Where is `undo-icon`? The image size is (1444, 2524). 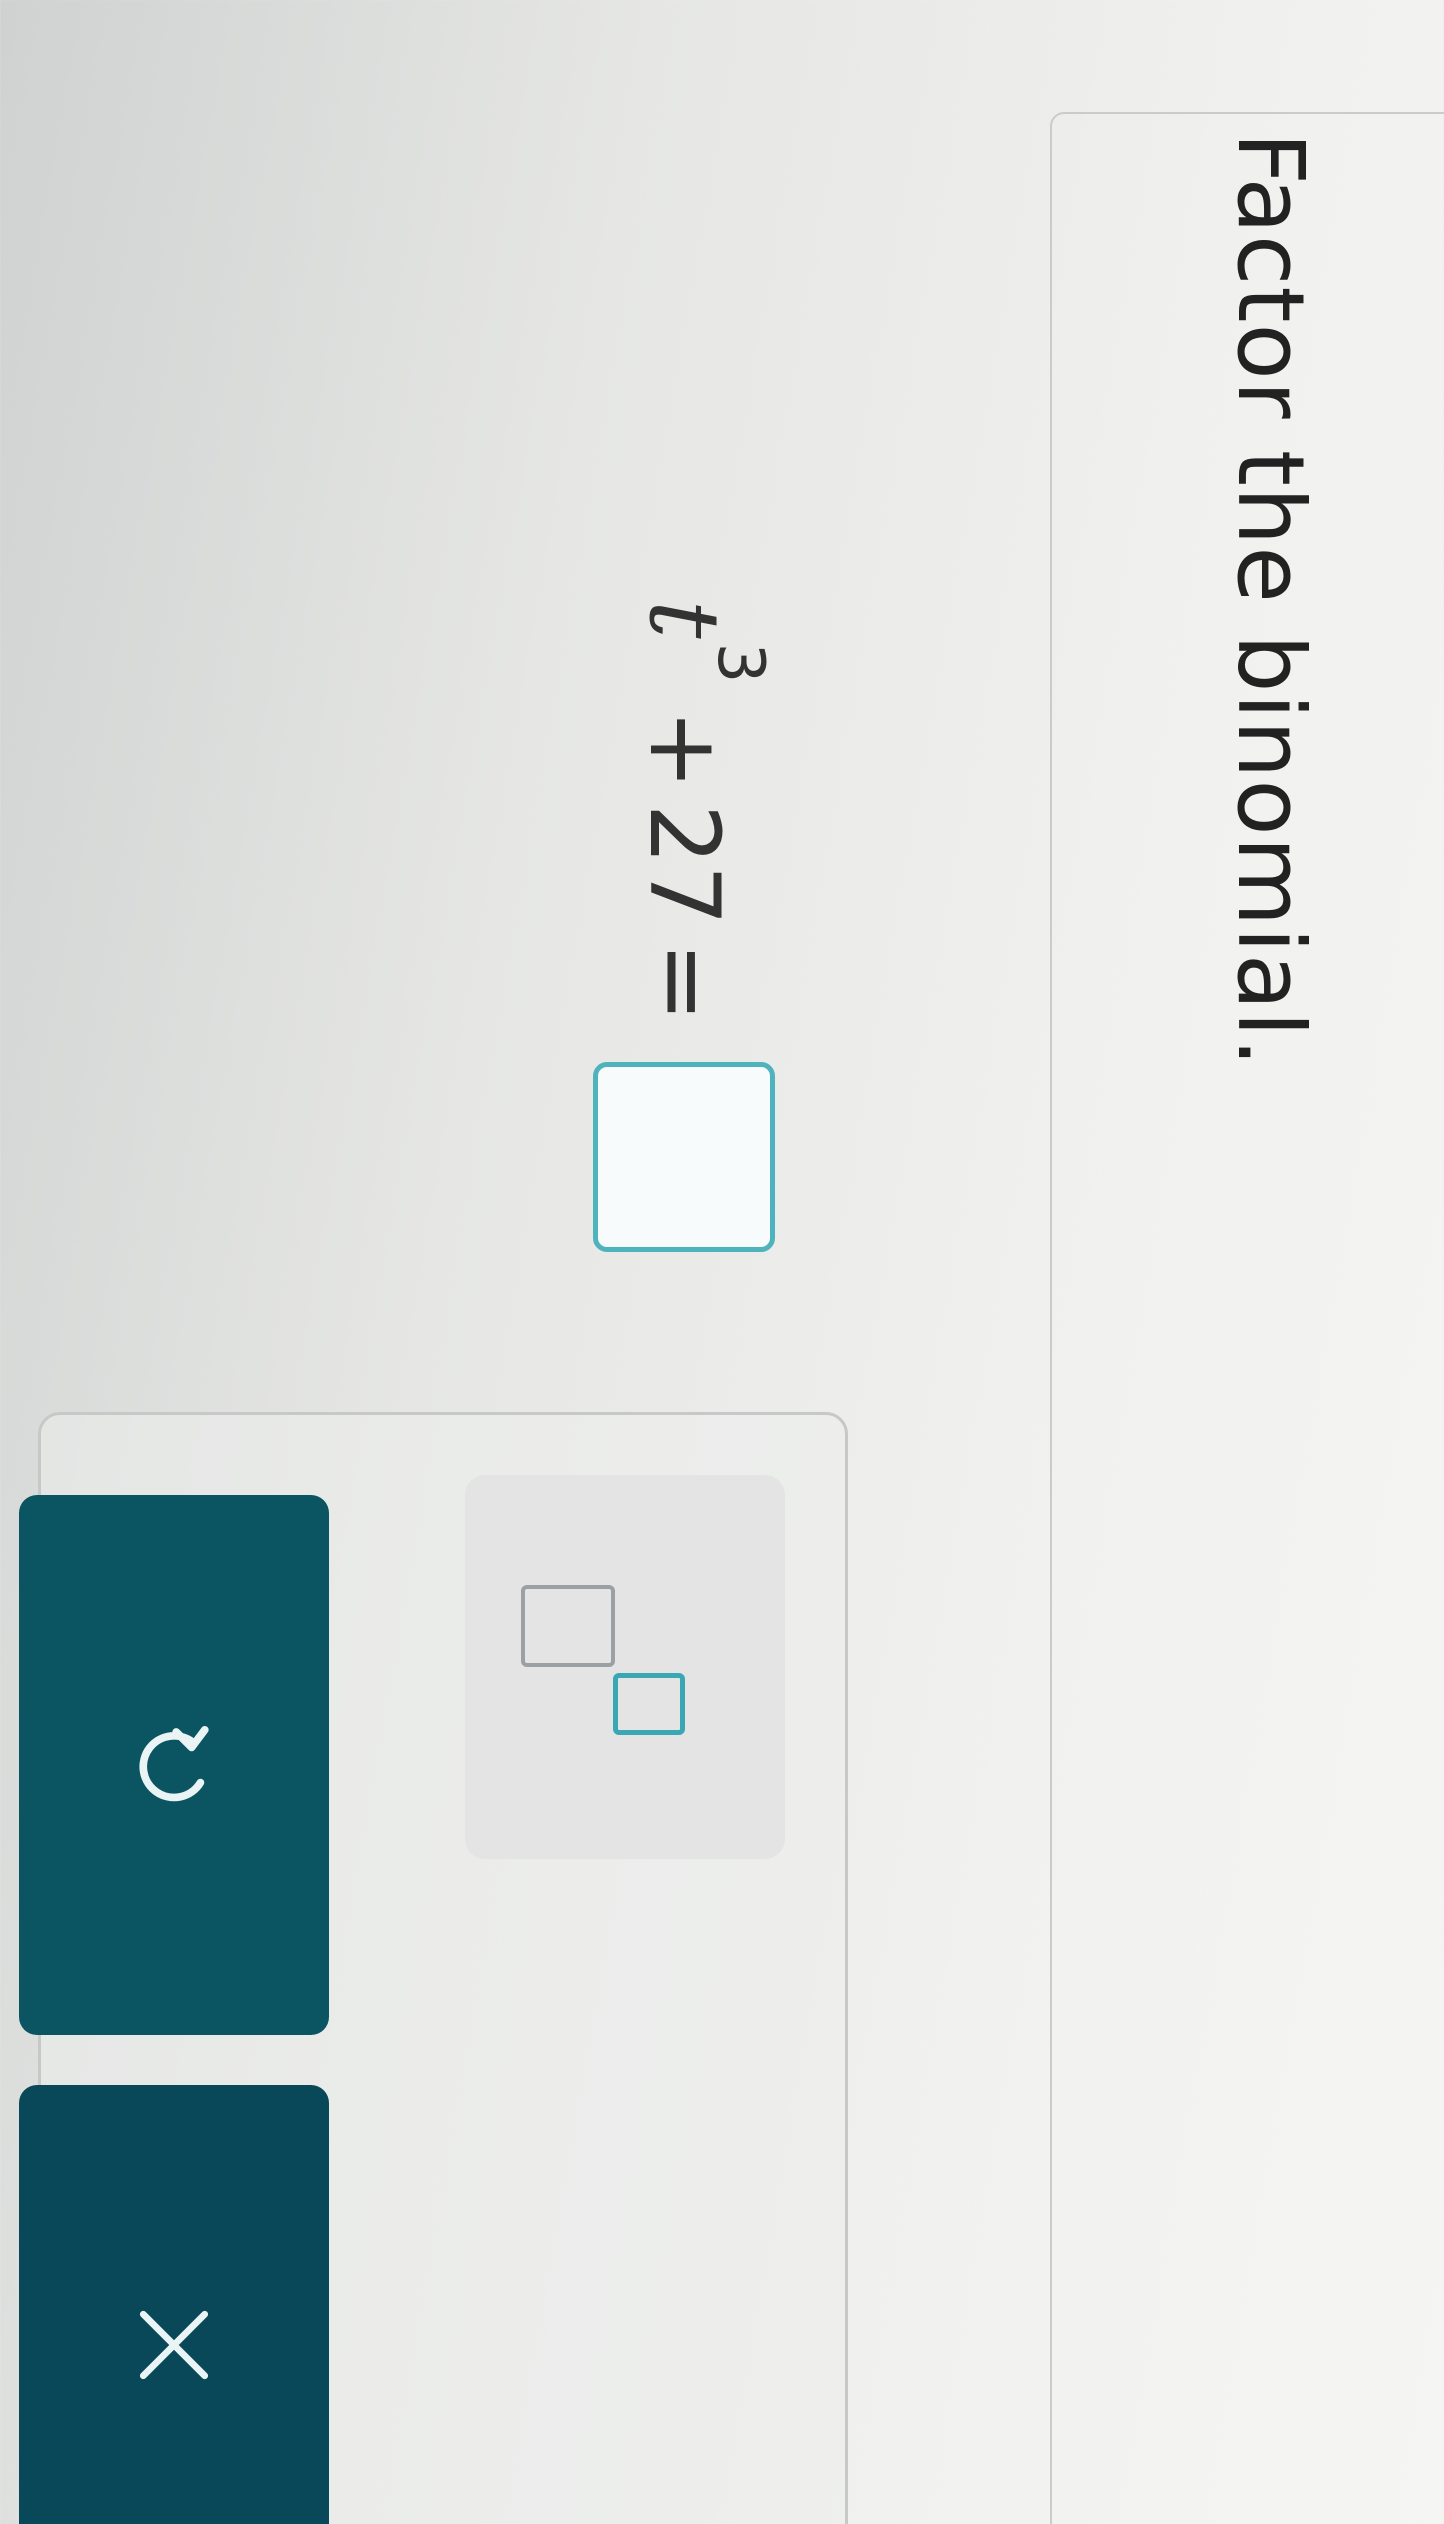 undo-icon is located at coordinates (174, 1763).